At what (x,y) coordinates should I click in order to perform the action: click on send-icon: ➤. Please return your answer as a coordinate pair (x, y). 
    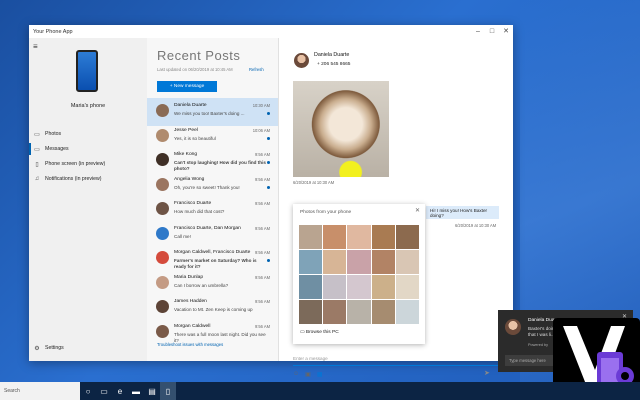
    Looking at the image, I should click on (487, 373).